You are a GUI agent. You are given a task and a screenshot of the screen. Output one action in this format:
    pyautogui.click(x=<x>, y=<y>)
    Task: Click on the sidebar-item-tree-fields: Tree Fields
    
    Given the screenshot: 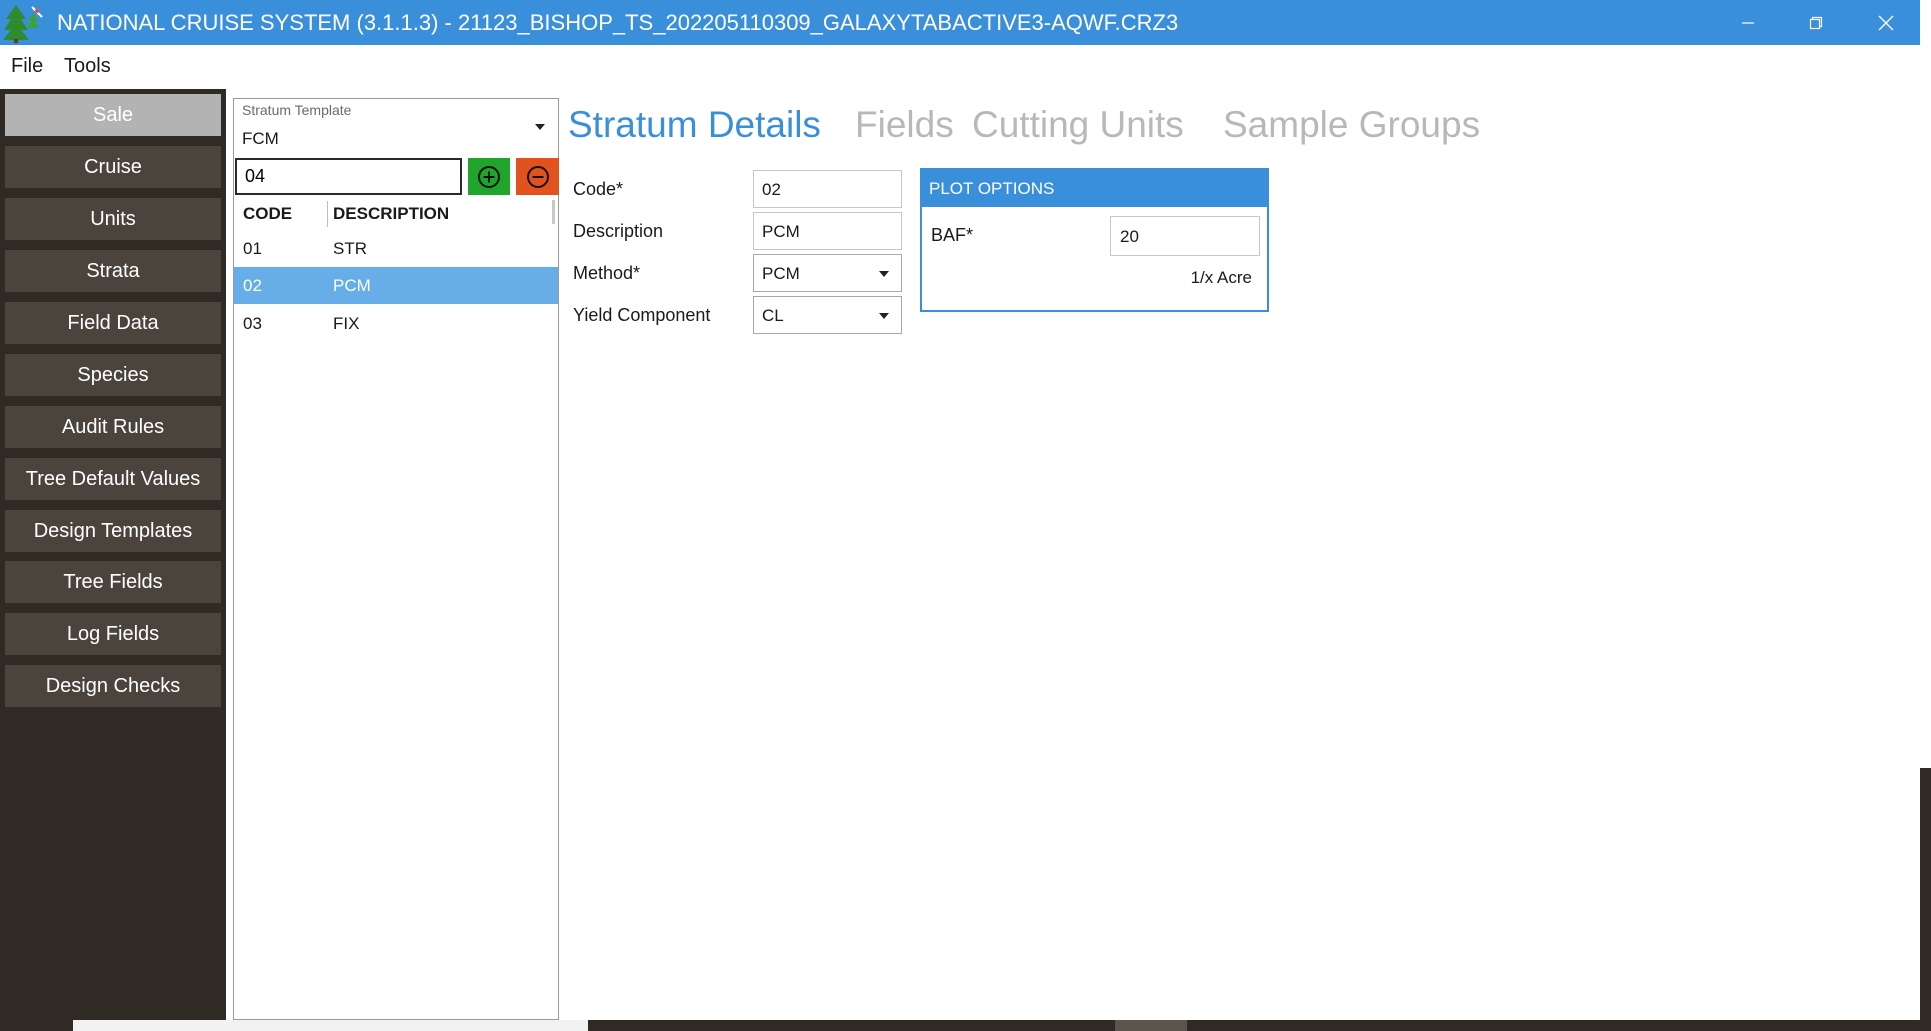 What is the action you would take?
    pyautogui.click(x=113, y=582)
    